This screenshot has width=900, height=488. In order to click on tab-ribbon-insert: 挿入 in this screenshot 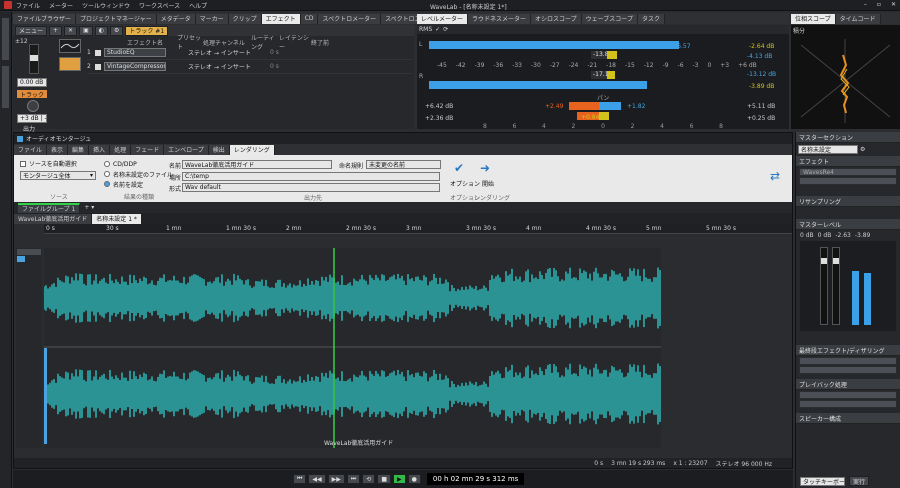, I will do `click(100, 149)`.